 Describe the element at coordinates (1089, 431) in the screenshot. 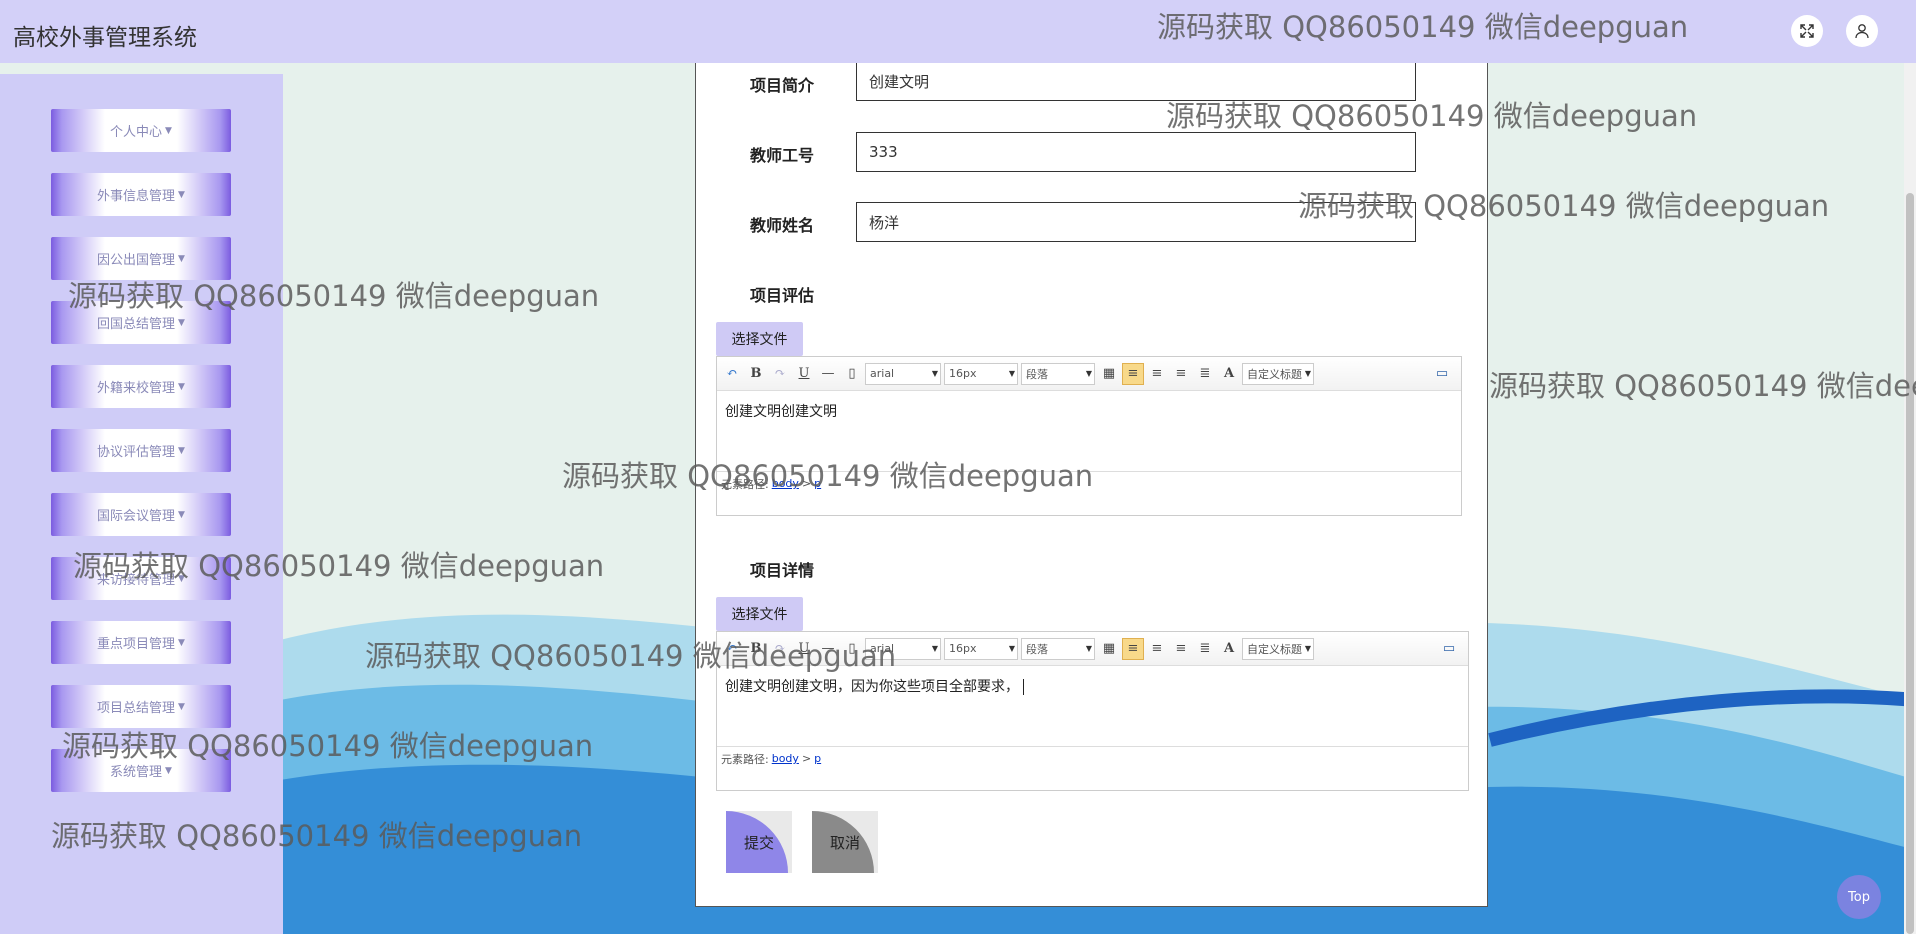

I see `editor-content: 创建文明创建文明` at that location.